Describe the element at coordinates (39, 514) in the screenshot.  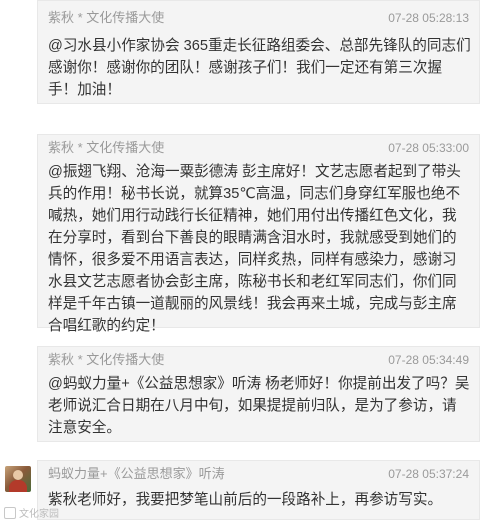
I see `watermark-text: 文化家园` at that location.